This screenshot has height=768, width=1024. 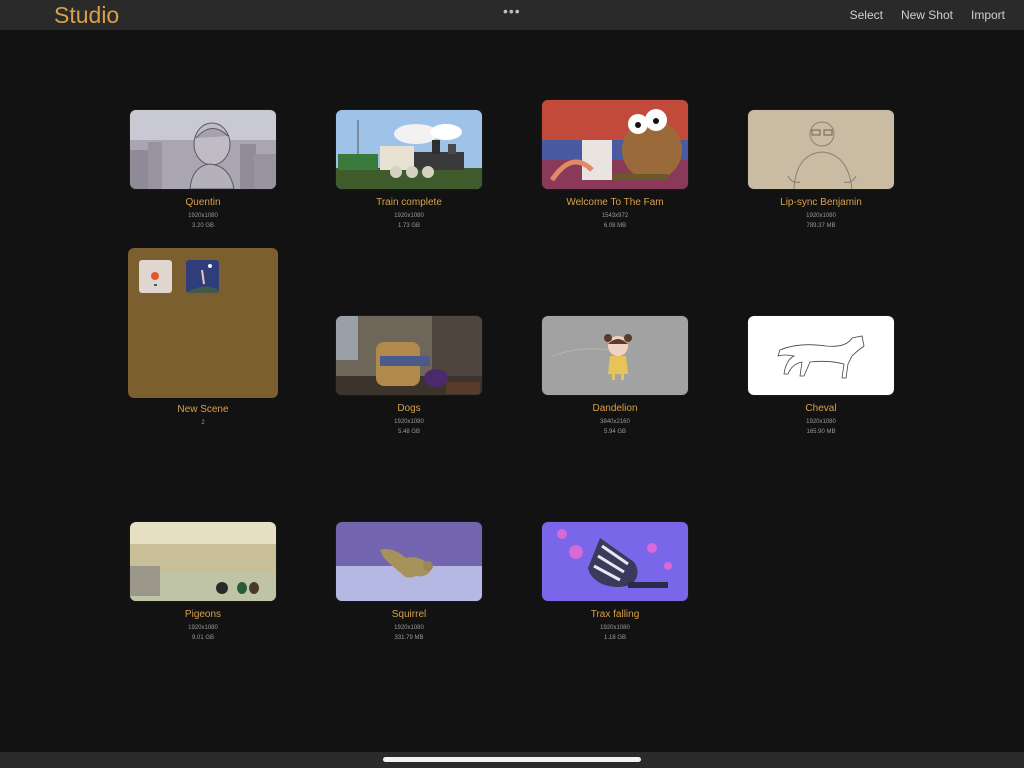 I want to click on scene-folder-tile: New Scene 2, so click(x=203, y=338).